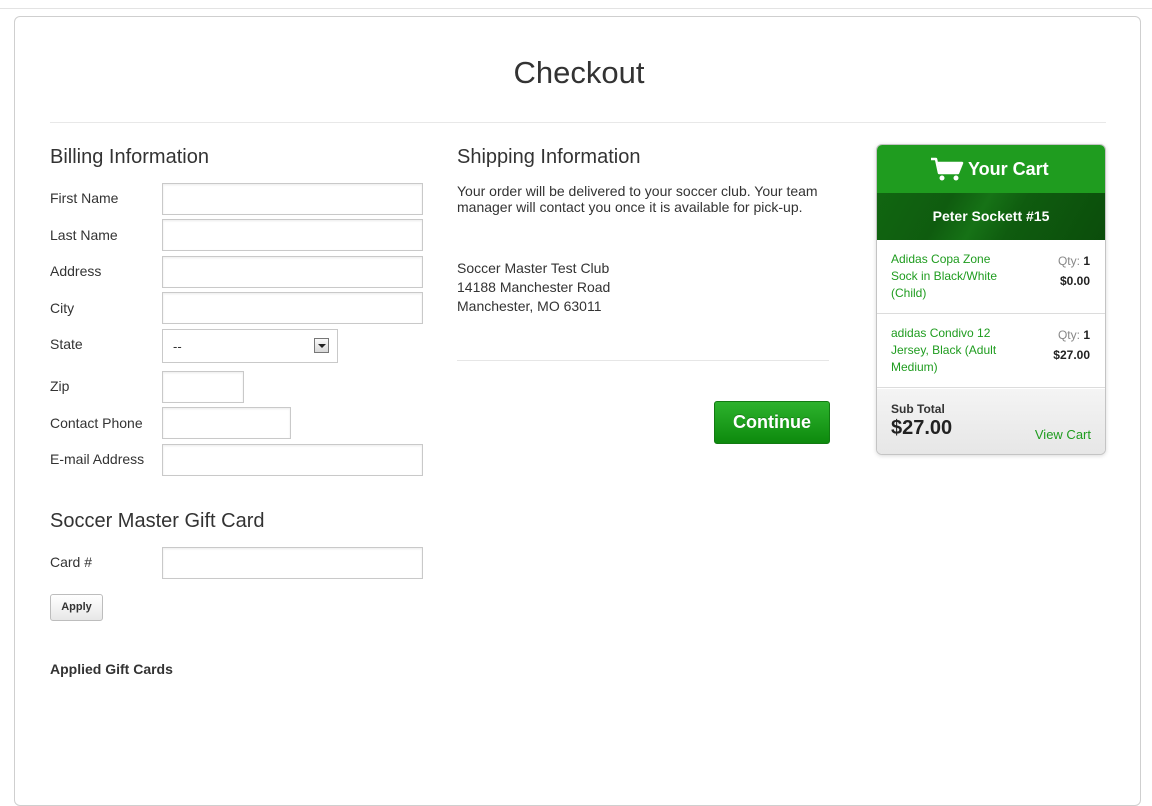 Image resolution: width=1152 pixels, height=806 pixels. What do you see at coordinates (226, 423) in the screenshot?
I see `contact-phone-input` at bounding box center [226, 423].